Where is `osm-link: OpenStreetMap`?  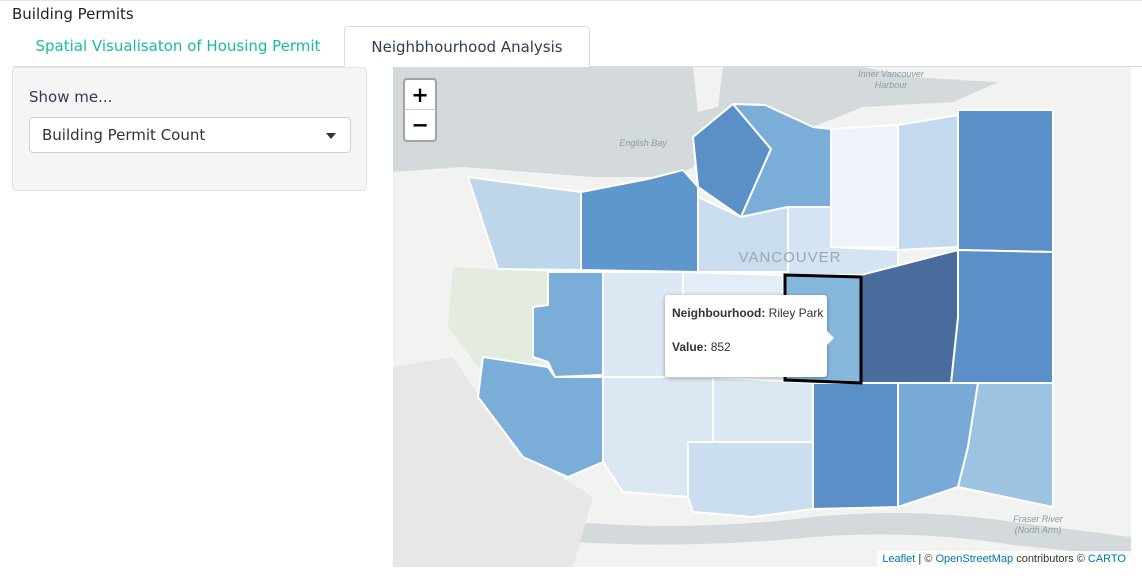 osm-link: OpenStreetMap is located at coordinates (974, 559).